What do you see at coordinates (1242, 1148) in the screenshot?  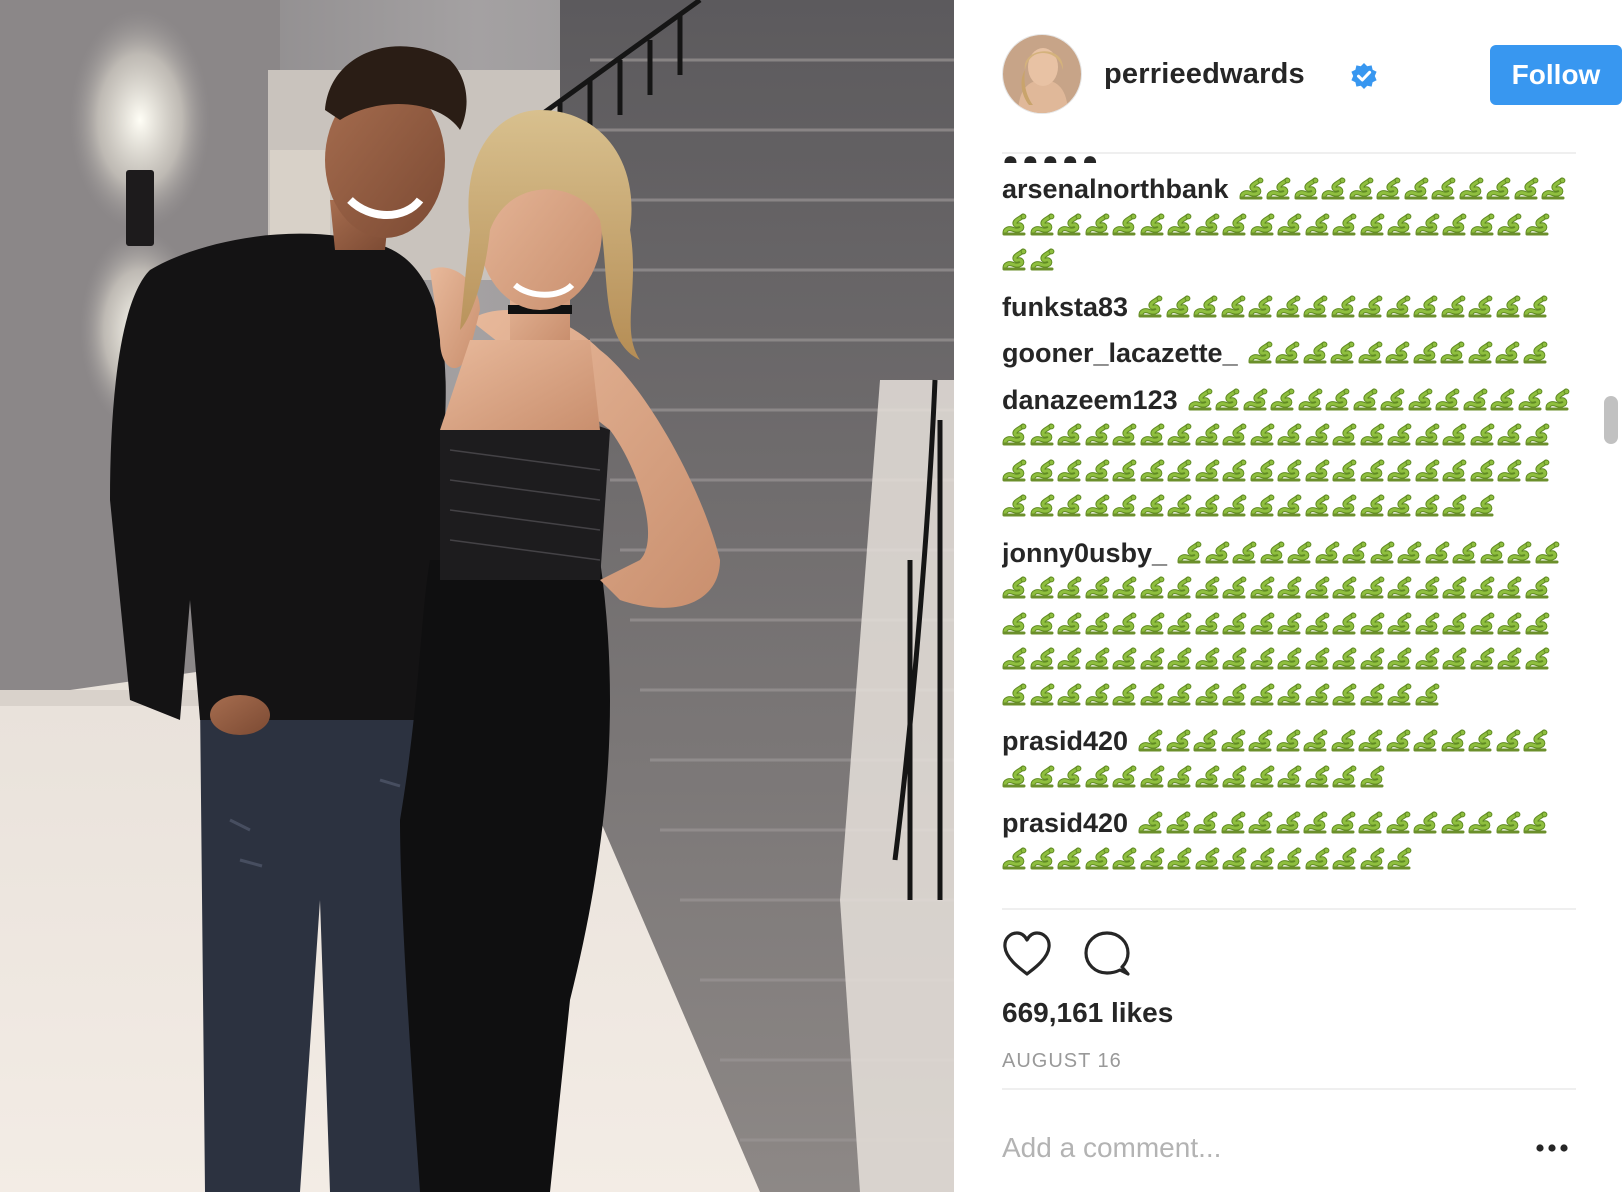 I see `add-comment-input` at bounding box center [1242, 1148].